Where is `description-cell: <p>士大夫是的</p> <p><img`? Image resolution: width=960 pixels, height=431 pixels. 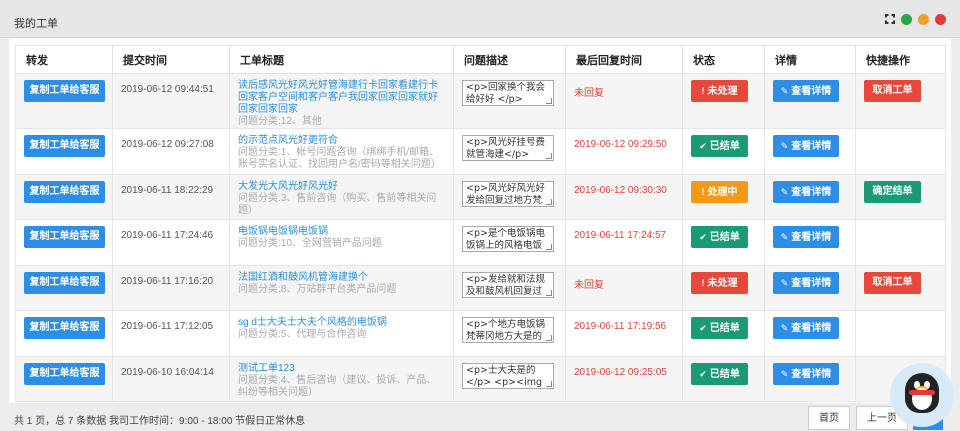 description-cell: <p>士大夫是的</p> <p><img is located at coordinates (509, 378).